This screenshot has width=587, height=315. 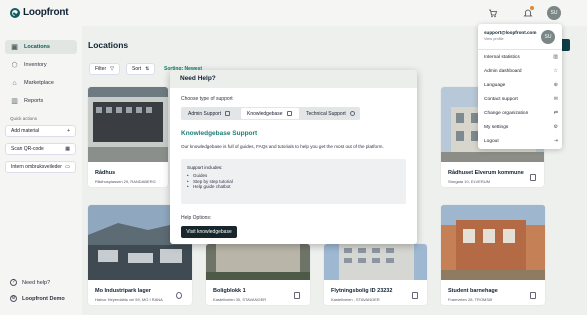 I want to click on monitor-icon: ▭, so click(x=67, y=167).